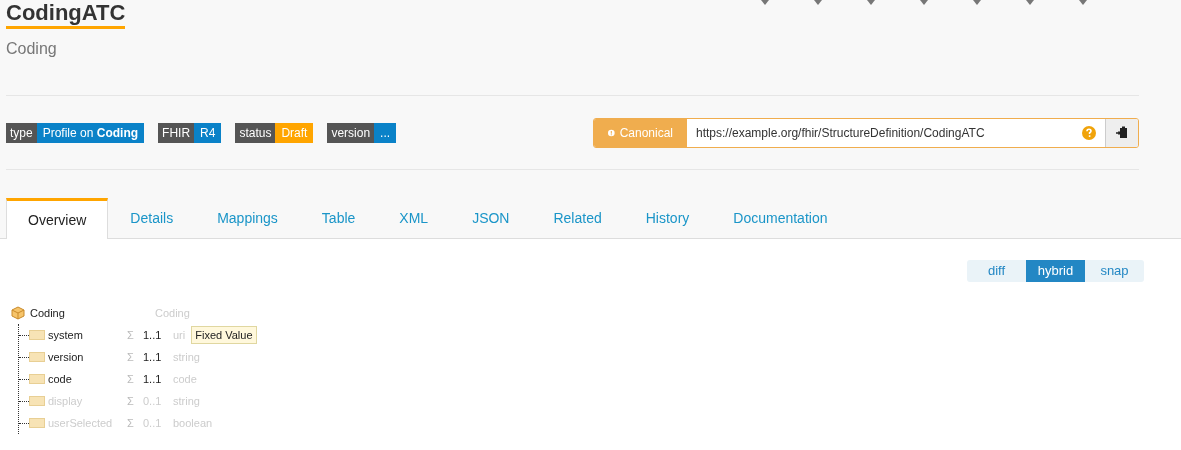  I want to click on tab: Table, so click(338, 218).